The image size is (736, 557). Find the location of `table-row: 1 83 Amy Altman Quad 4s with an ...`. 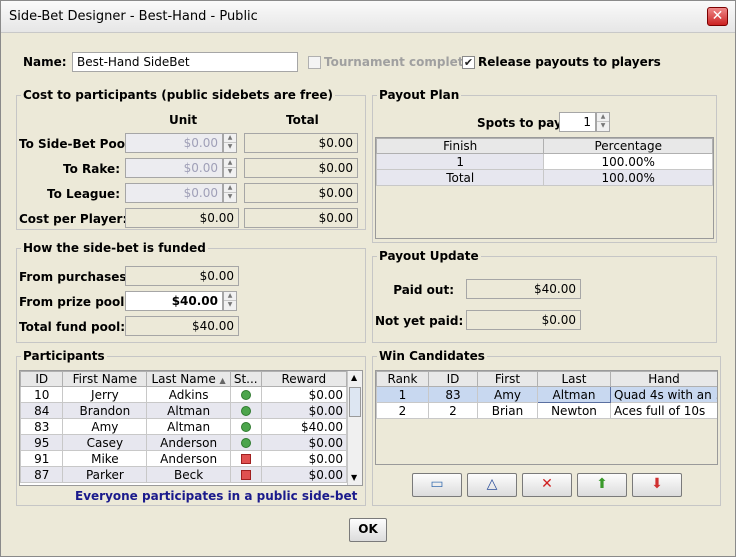

table-row: 1 83 Amy Altman Quad 4s with an ... is located at coordinates (546, 394).